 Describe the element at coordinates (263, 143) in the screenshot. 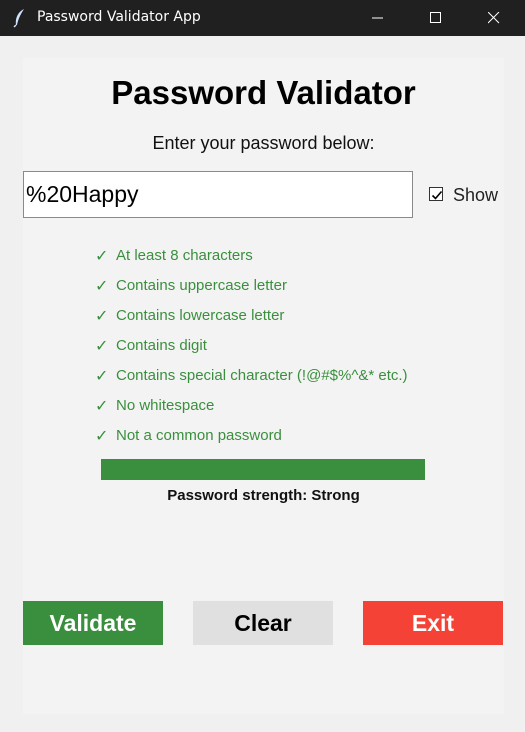

I see `instructions-label: Enter your password below:` at that location.